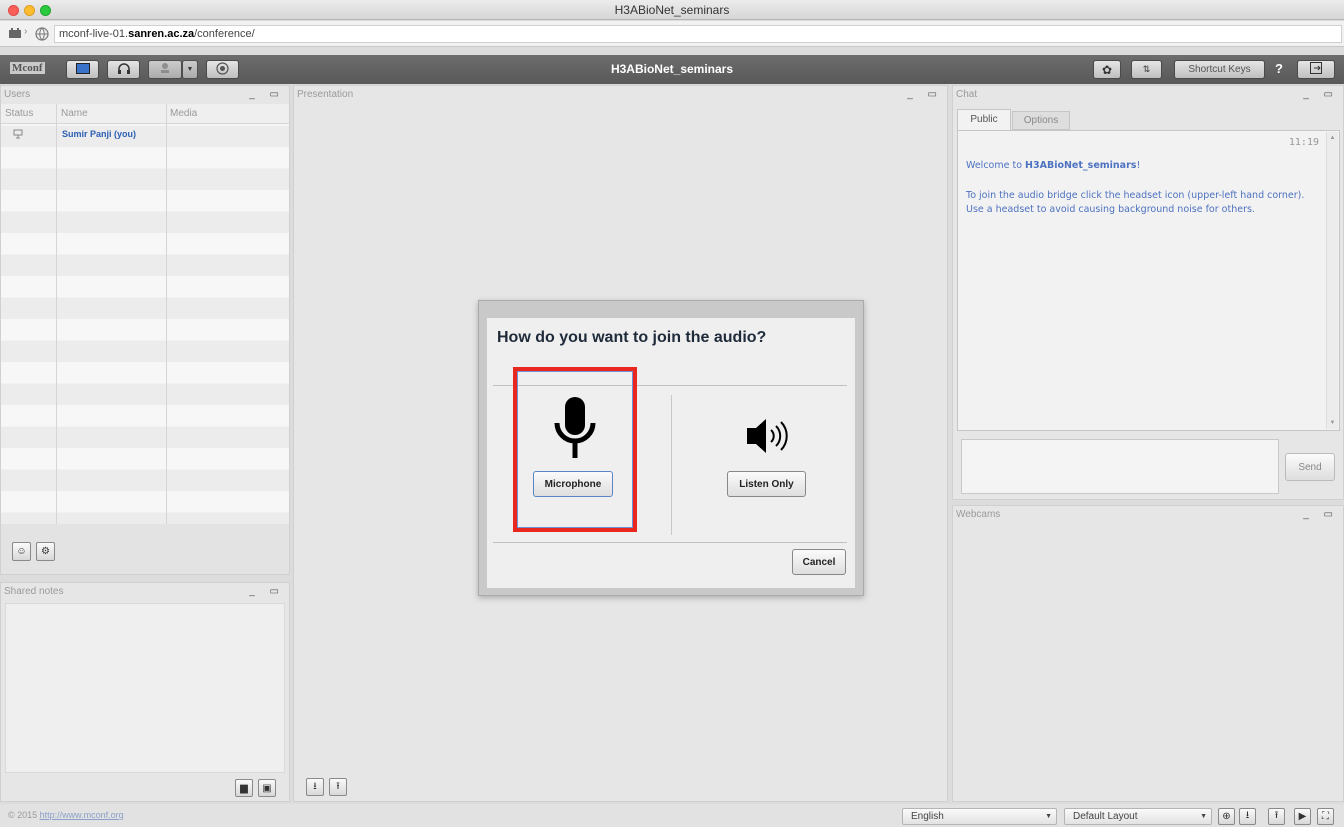  Describe the element at coordinates (1041, 120) in the screenshot. I see `tab-options: Options` at that location.